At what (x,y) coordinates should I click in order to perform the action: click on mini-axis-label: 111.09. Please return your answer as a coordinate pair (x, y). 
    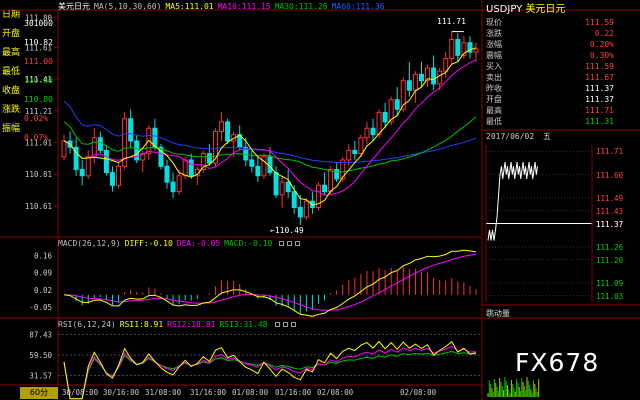
    Looking at the image, I should click on (610, 283).